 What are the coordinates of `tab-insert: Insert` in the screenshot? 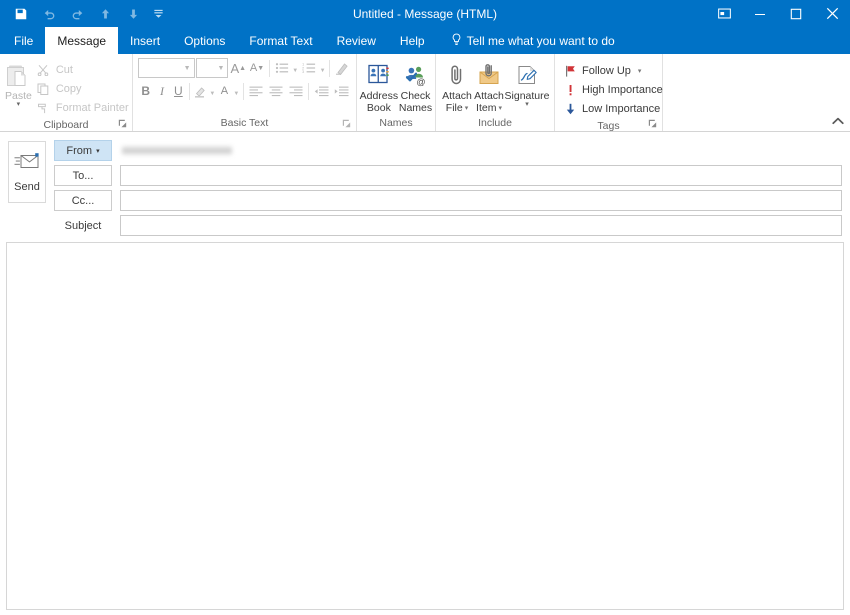 It's located at (145, 40).